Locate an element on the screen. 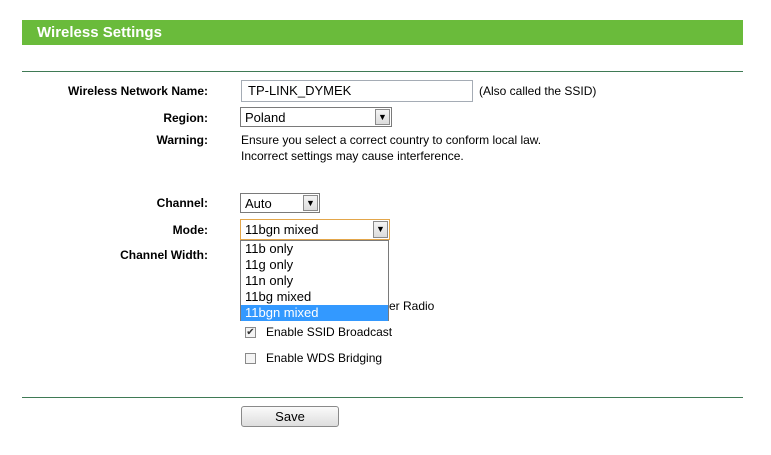  network-name-label: Wireless Network Name: is located at coordinates (138, 91).